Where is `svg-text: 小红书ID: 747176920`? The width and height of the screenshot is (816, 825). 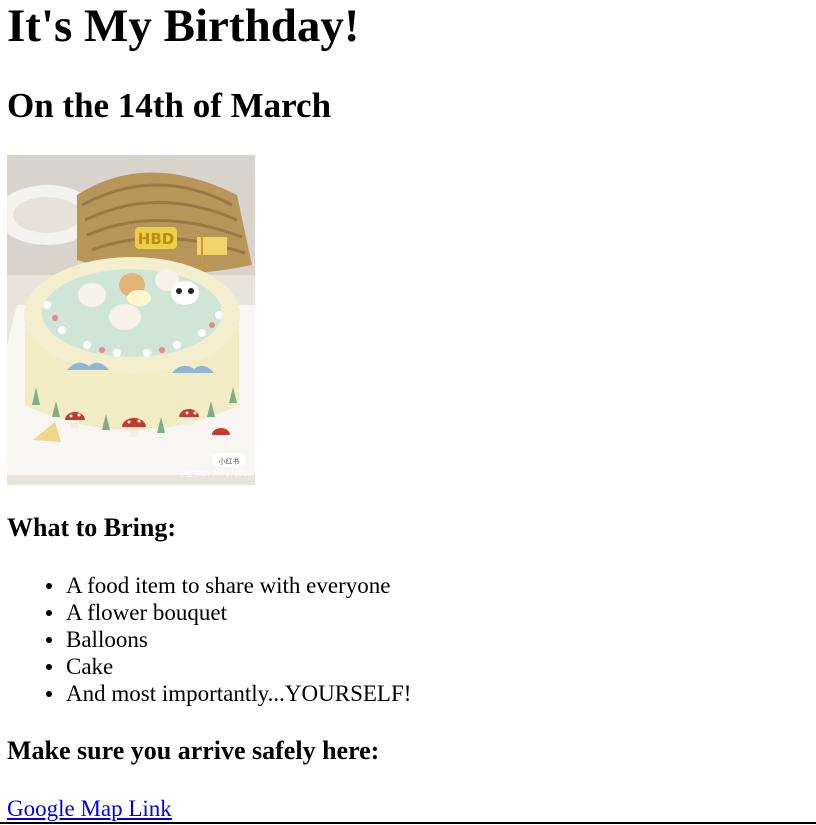 svg-text: 小红书ID: 747176920 is located at coordinates (215, 473).